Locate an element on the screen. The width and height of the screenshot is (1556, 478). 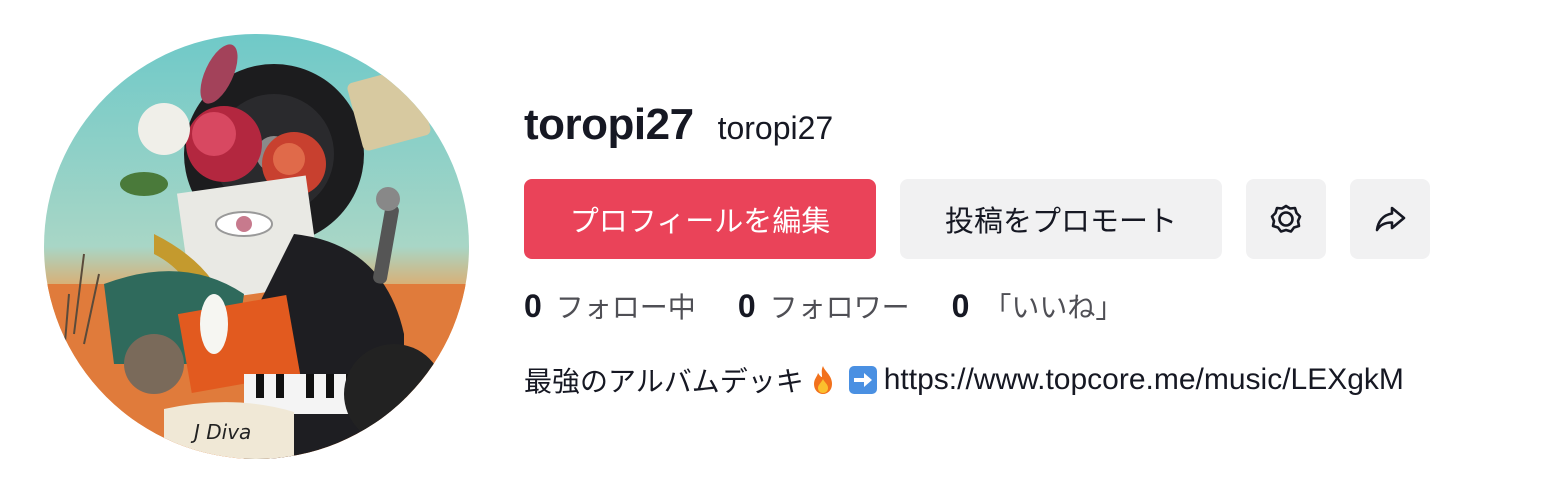
avatar-label-text: J Diva is located at coordinates (220, 432).